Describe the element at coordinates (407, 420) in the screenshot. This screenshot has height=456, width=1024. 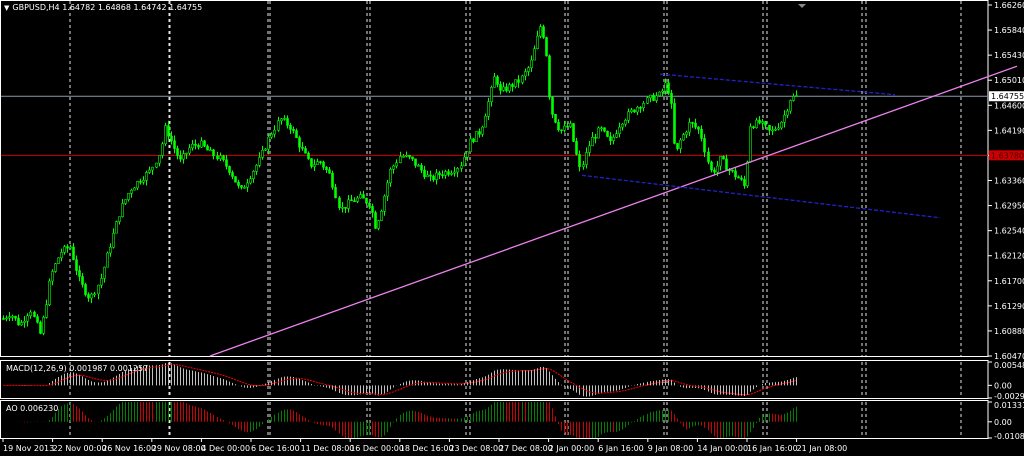
I see `ao-histogram` at that location.